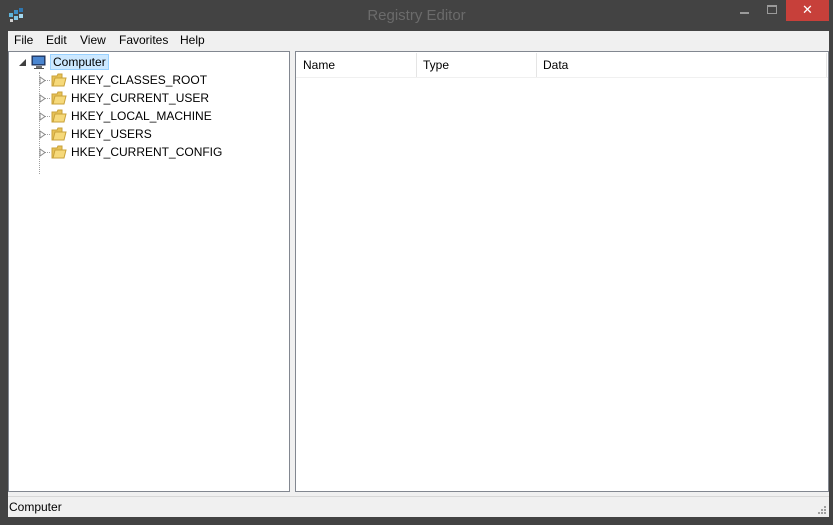  I want to click on close-icon: ✕, so click(807, 9).